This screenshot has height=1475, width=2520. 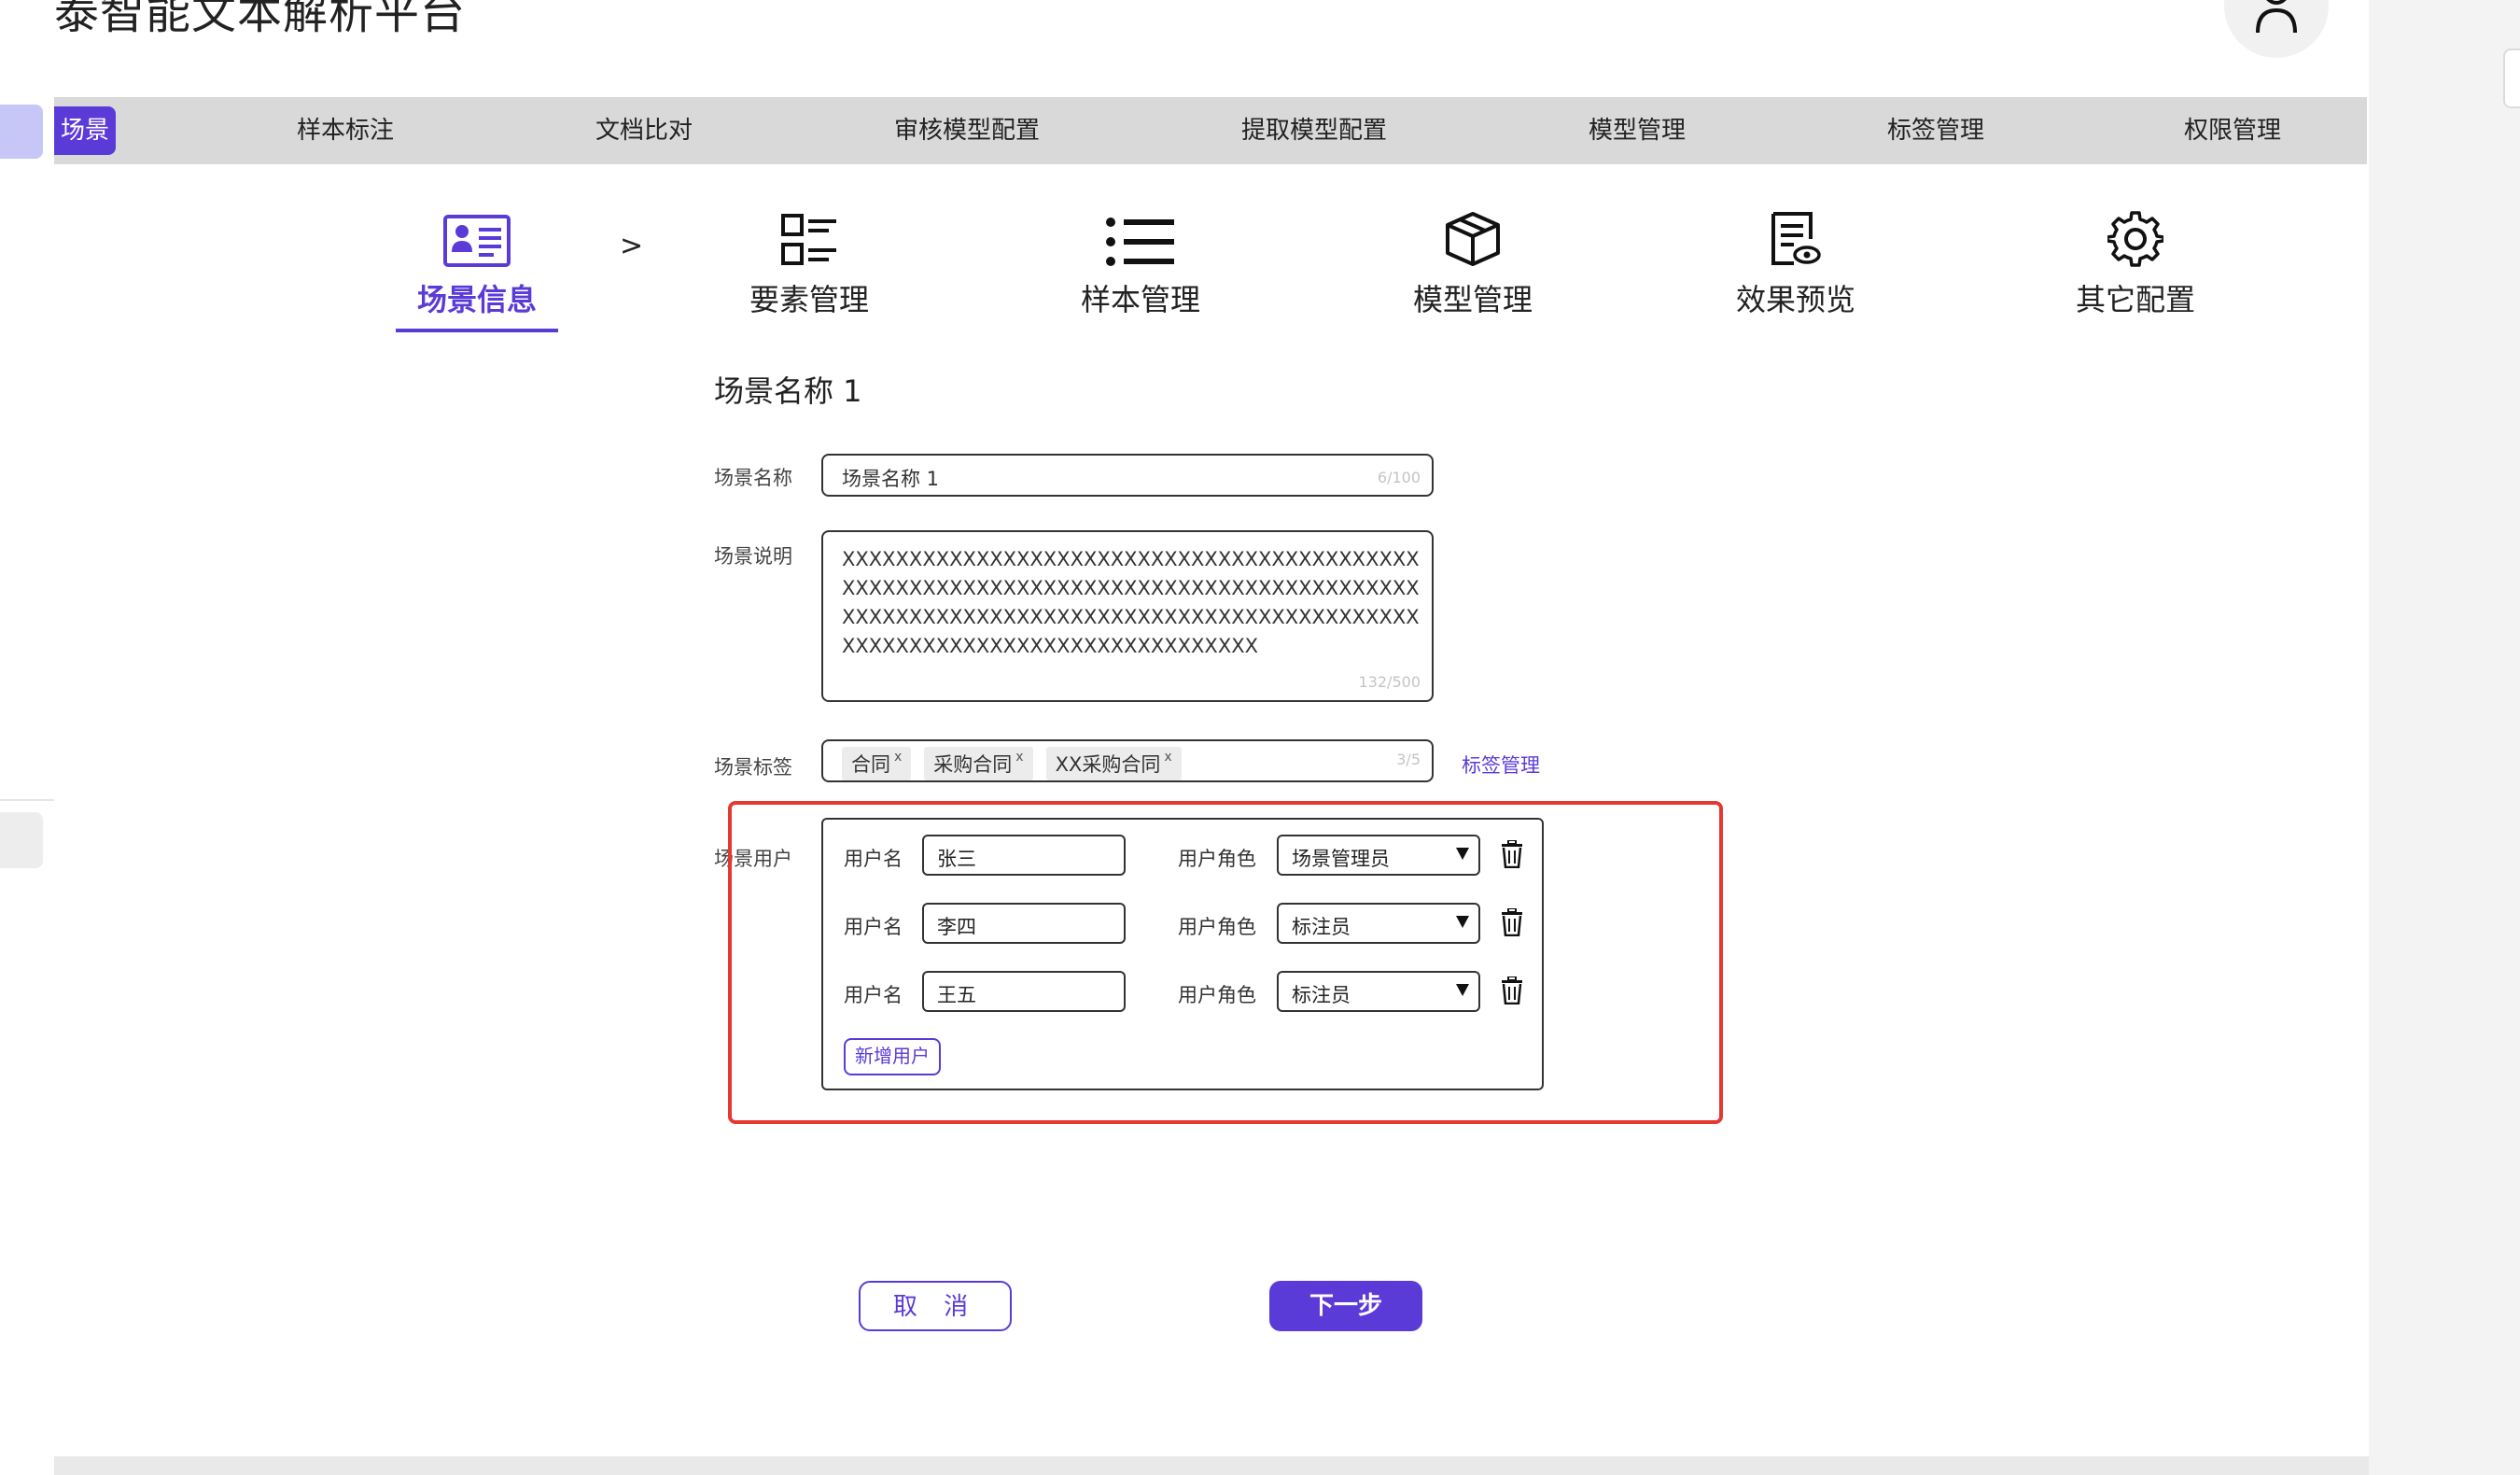 I want to click on user-avatar, so click(x=2276, y=29).